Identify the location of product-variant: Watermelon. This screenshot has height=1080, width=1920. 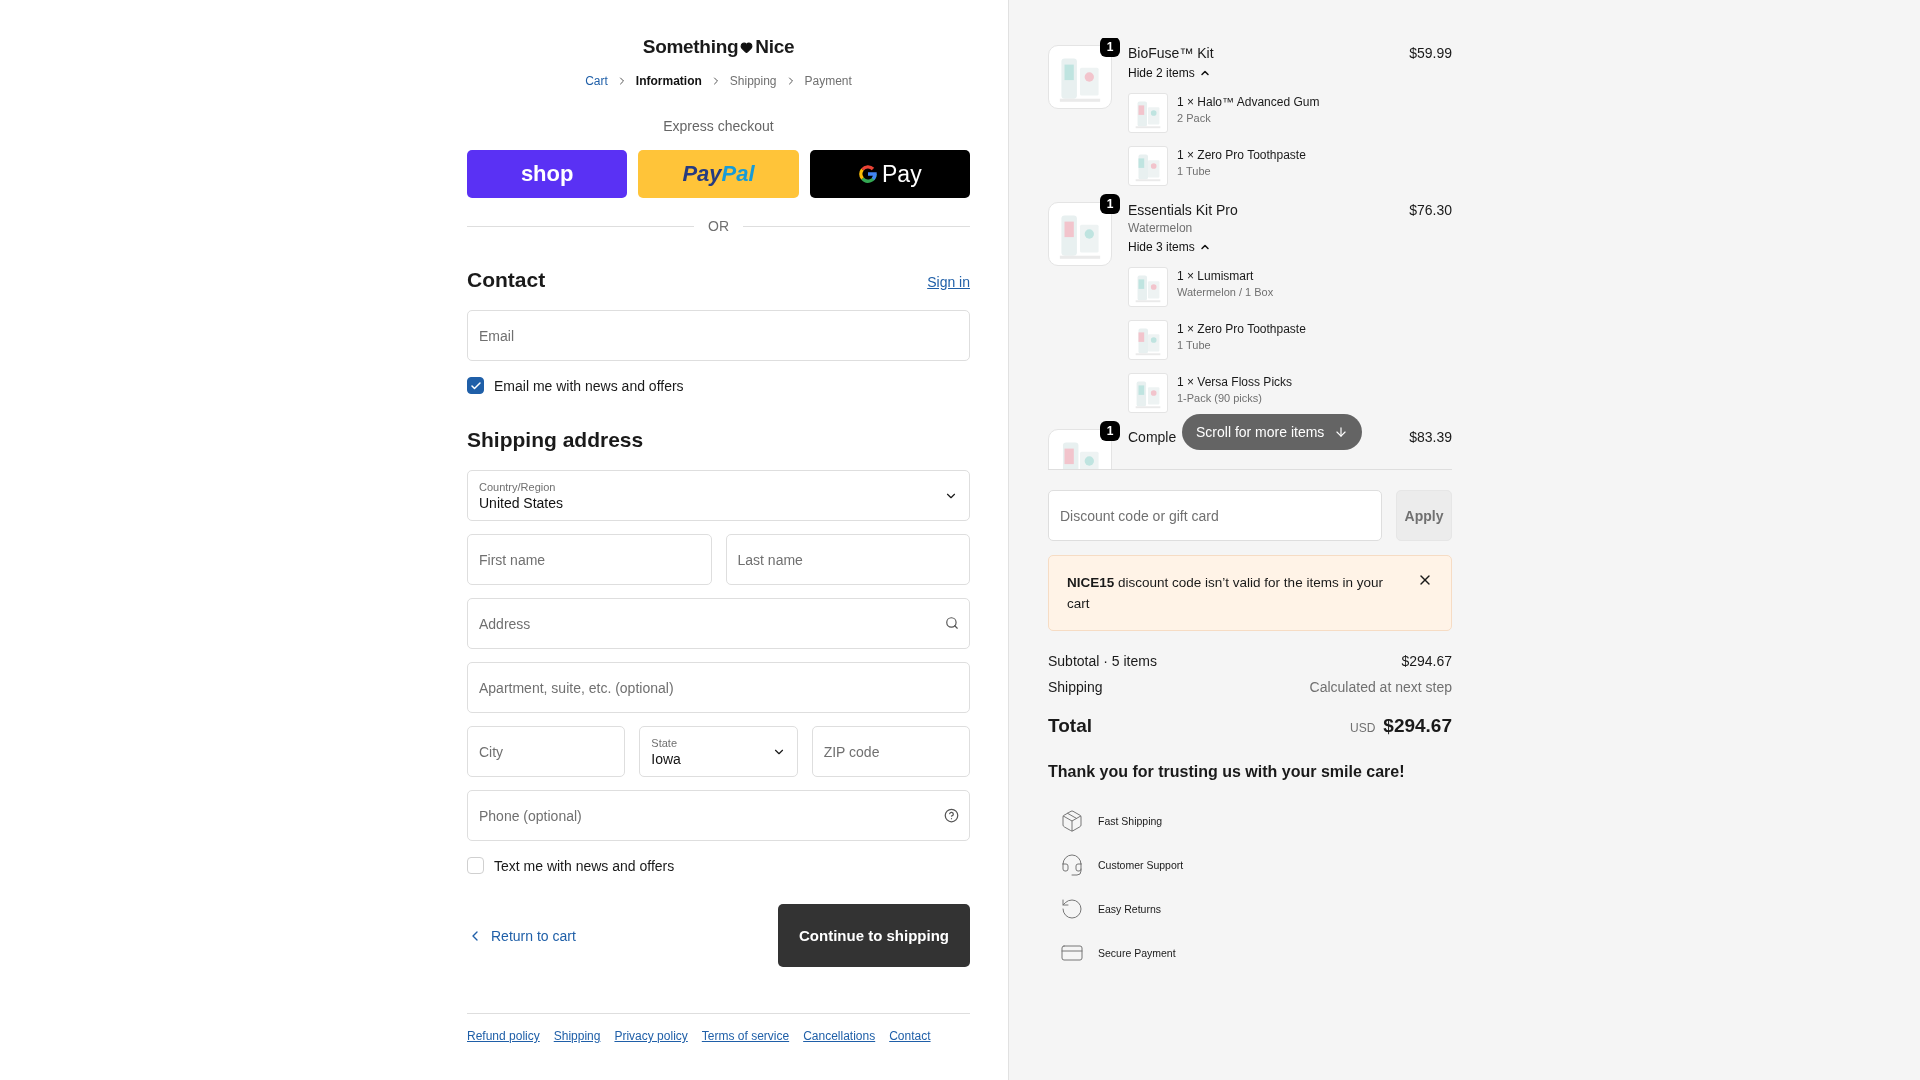
(1161, 228).